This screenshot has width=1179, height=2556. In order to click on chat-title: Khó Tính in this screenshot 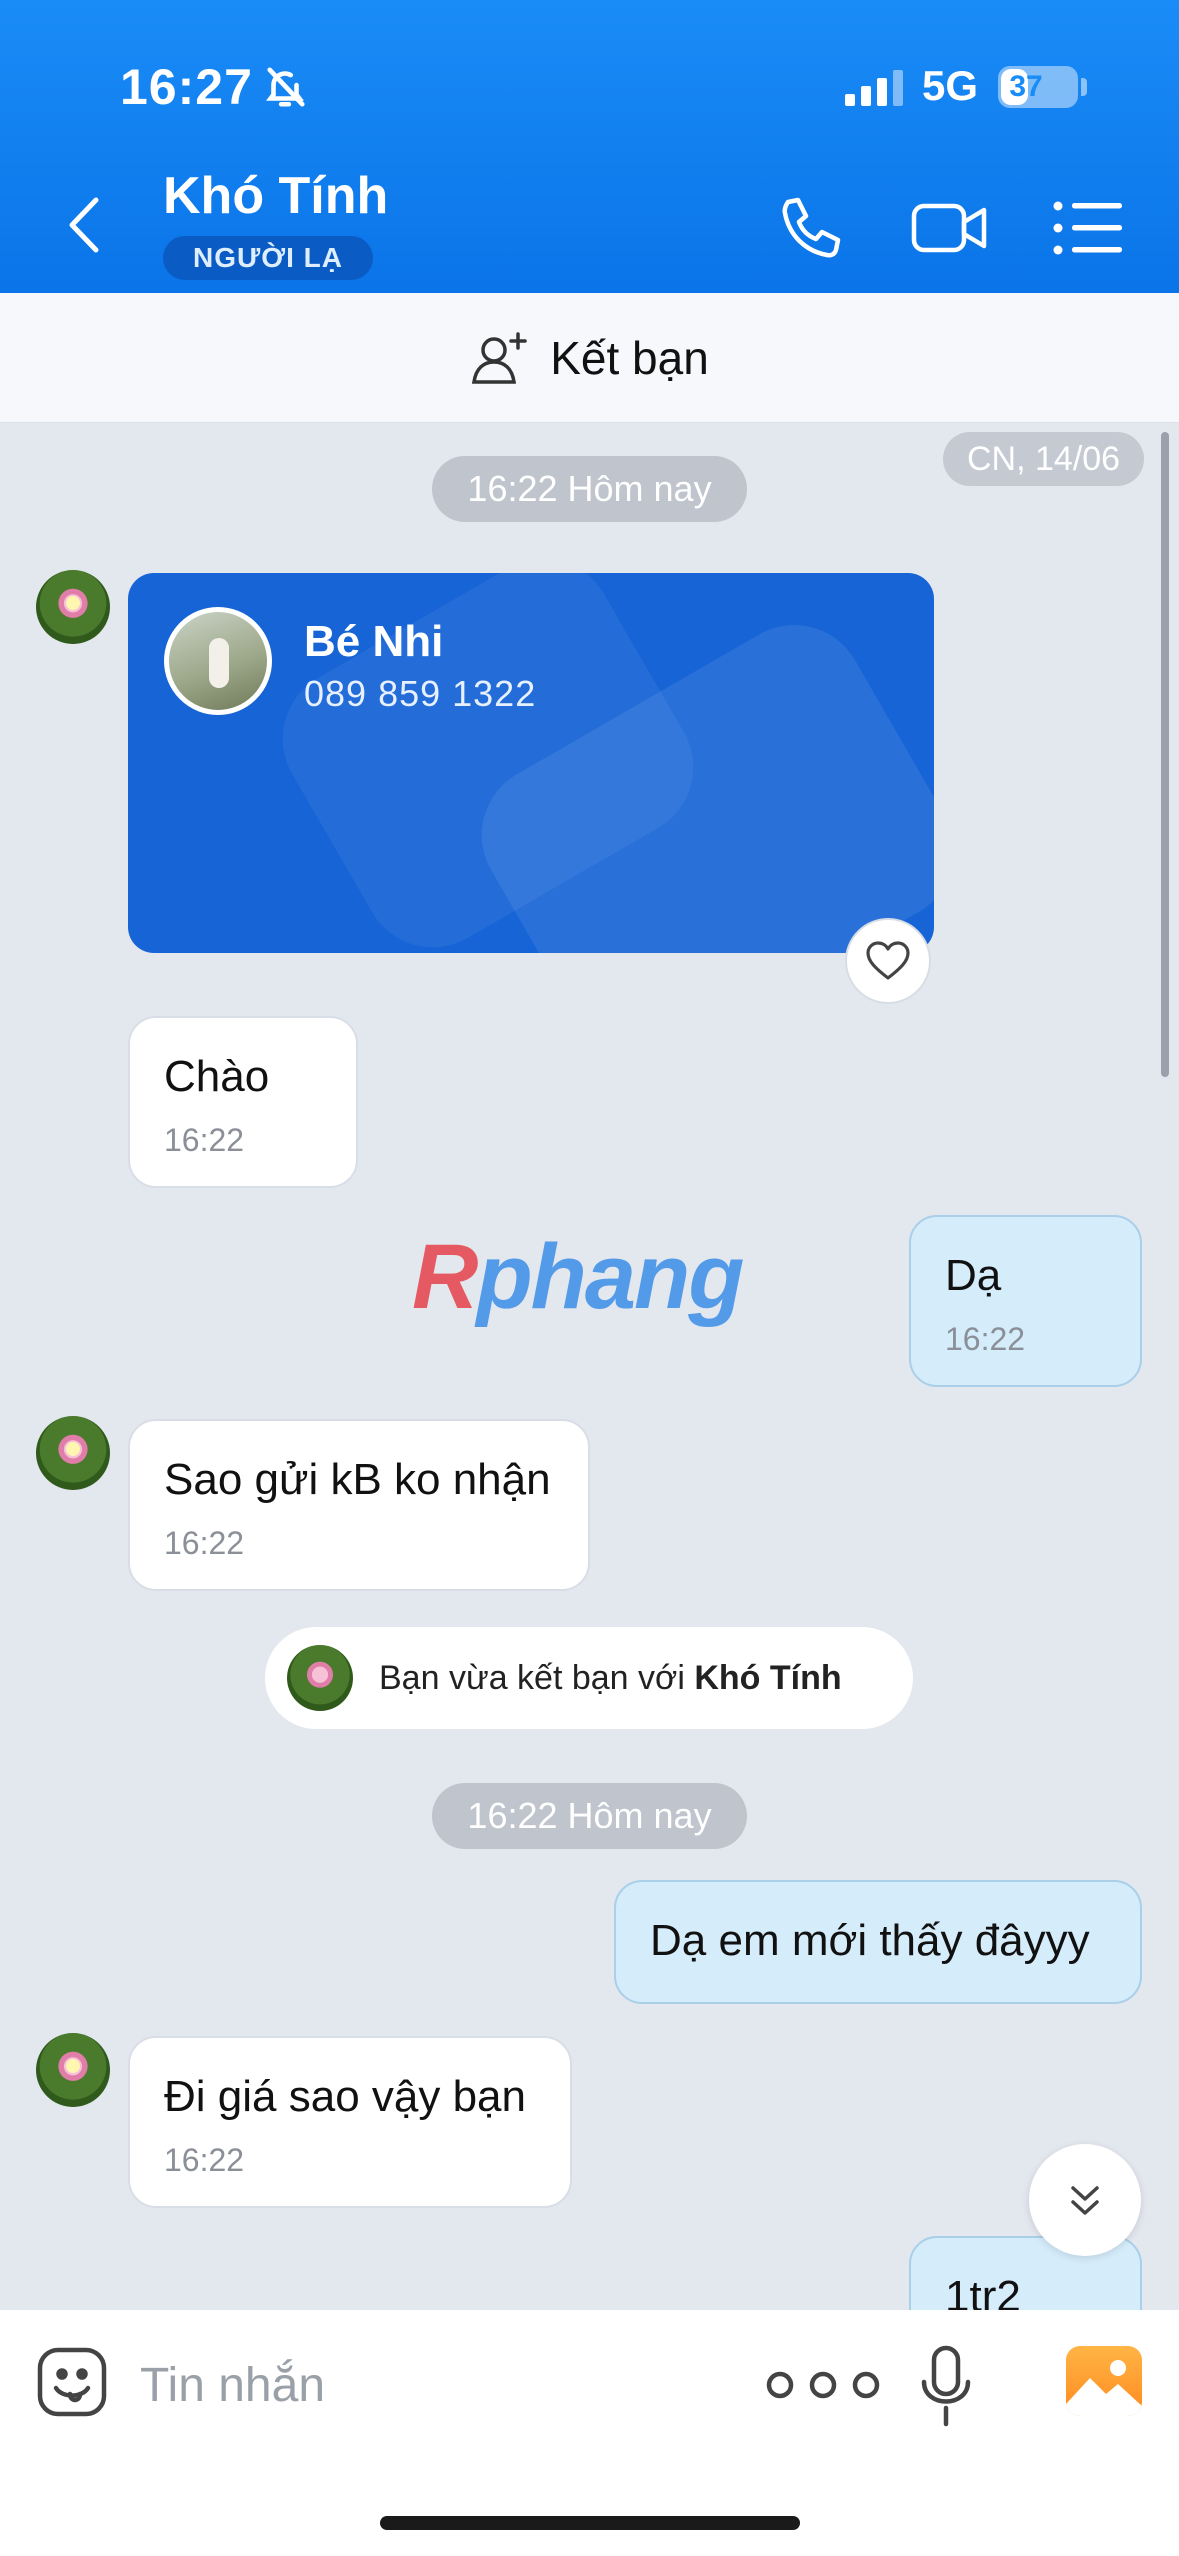, I will do `click(275, 196)`.